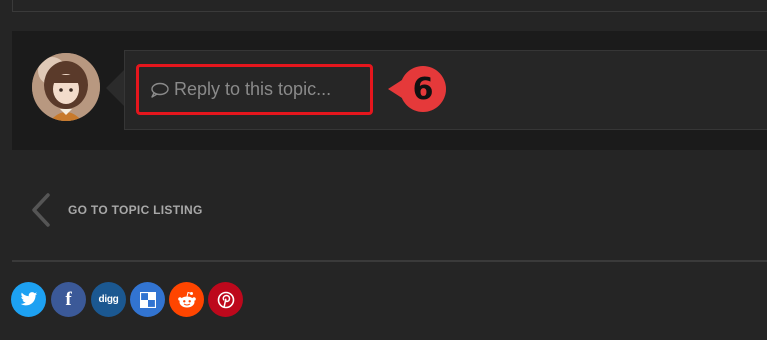  I want to click on reddit-share-button, so click(186, 299).